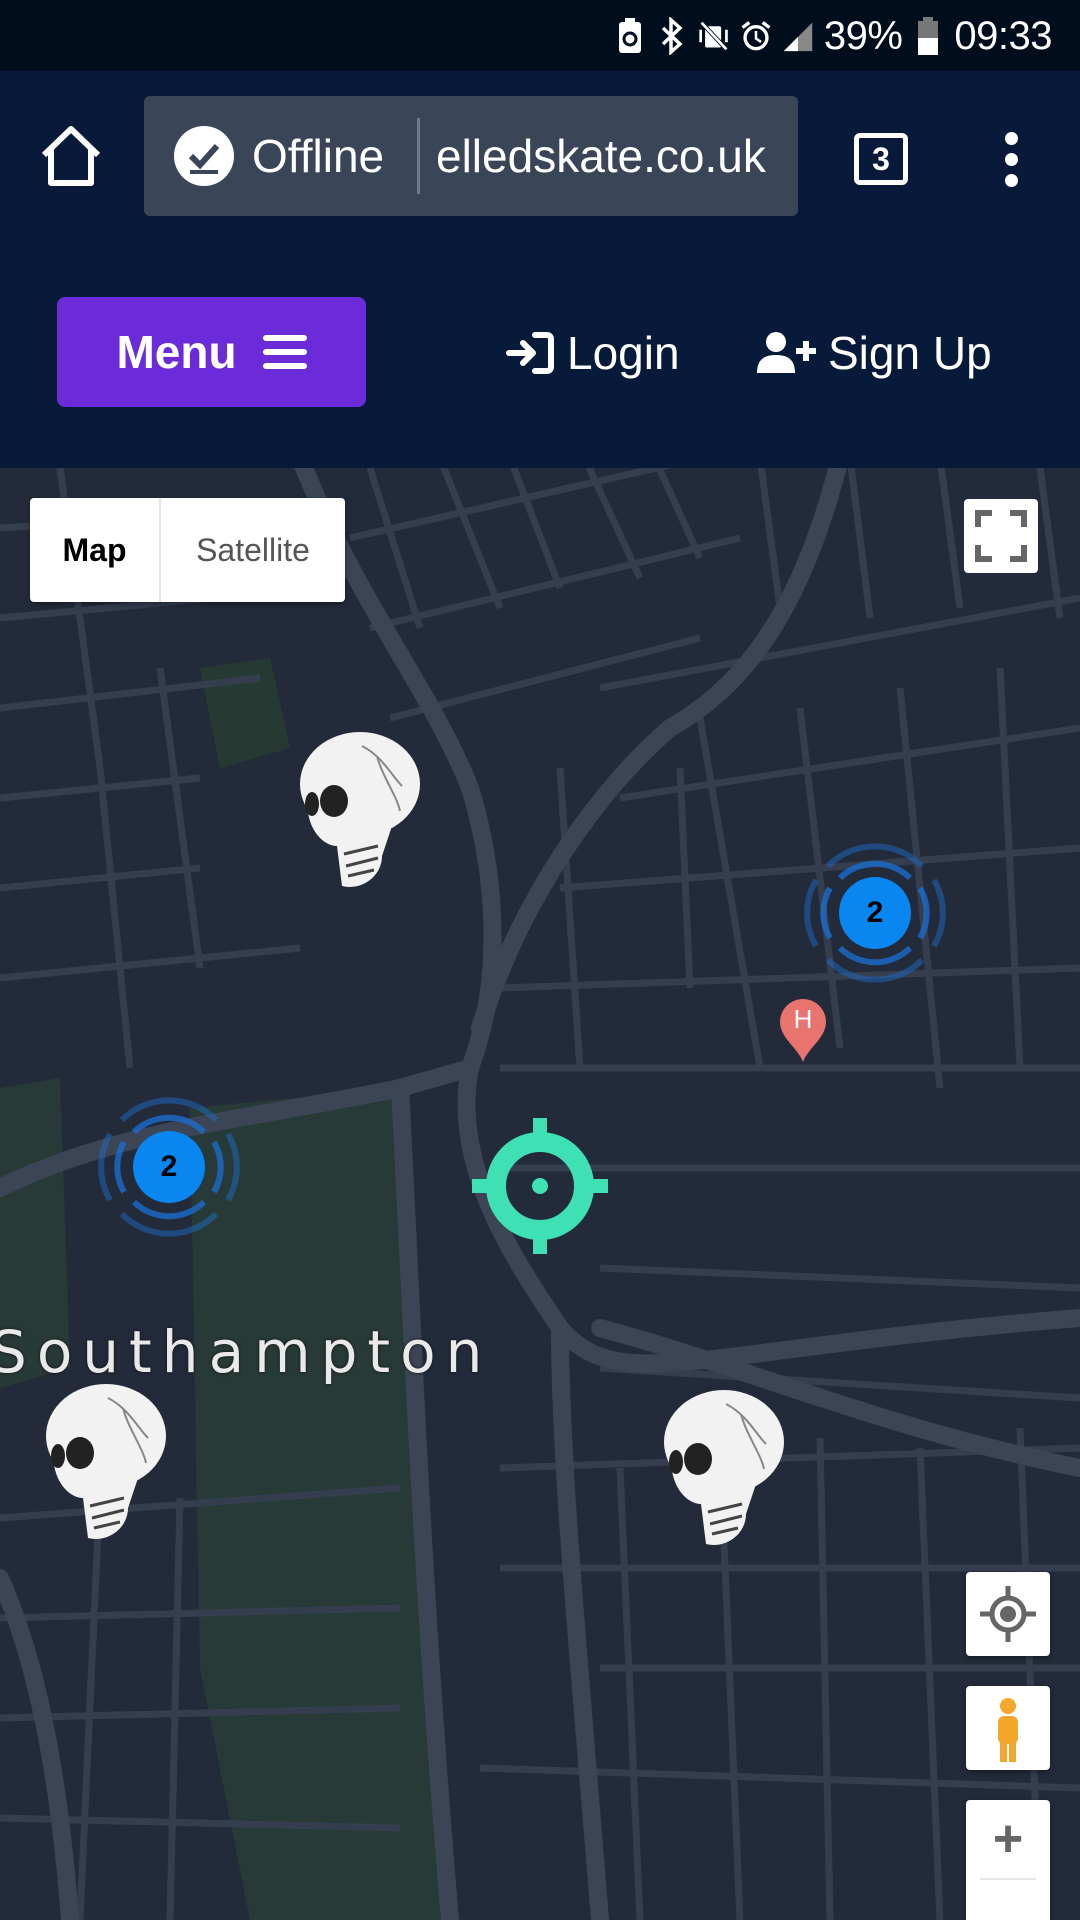 This screenshot has height=1920, width=1080. I want to click on my-location-button, so click(1008, 1614).